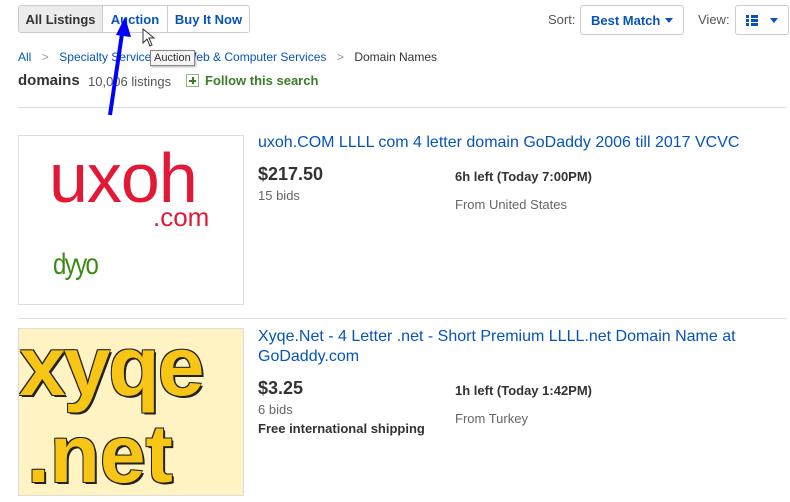  Describe the element at coordinates (626, 20) in the screenshot. I see `sort-value: Best Match` at that location.